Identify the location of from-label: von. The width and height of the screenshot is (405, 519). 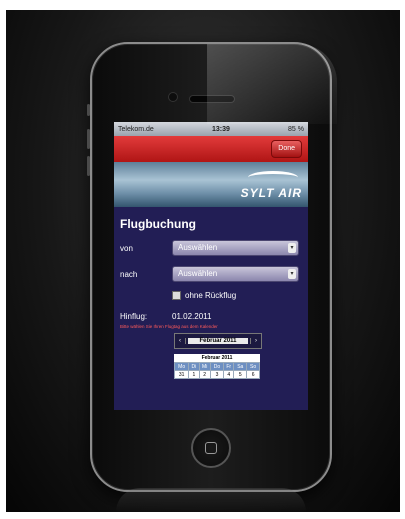
(126, 248).